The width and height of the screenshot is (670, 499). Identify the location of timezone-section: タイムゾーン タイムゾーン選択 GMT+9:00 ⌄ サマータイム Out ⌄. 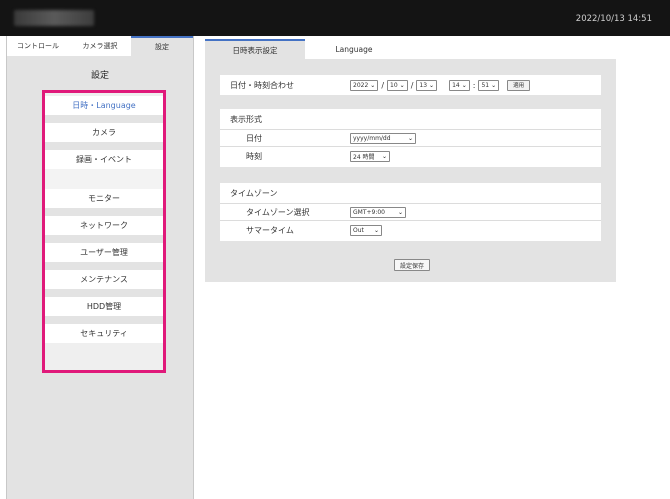
(410, 212).